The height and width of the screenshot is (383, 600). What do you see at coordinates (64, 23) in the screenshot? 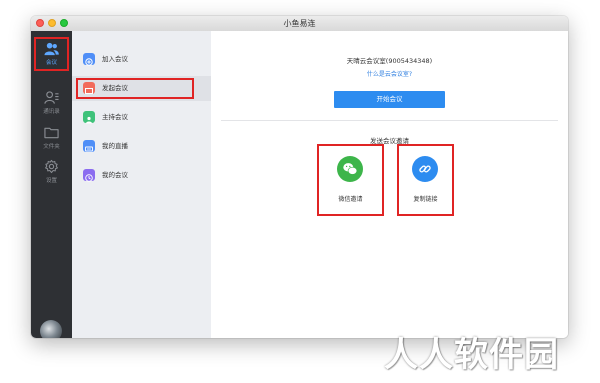
I see `zoom-window-button` at bounding box center [64, 23].